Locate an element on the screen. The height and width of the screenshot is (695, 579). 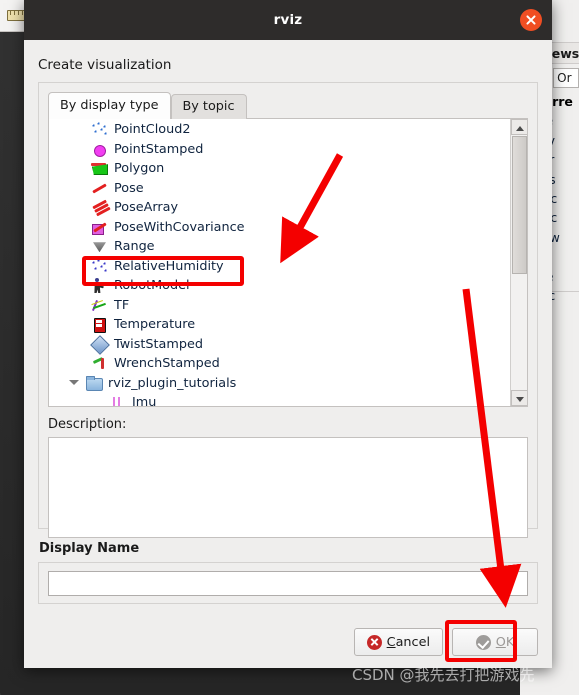
robot-icon is located at coordinates (99, 285).